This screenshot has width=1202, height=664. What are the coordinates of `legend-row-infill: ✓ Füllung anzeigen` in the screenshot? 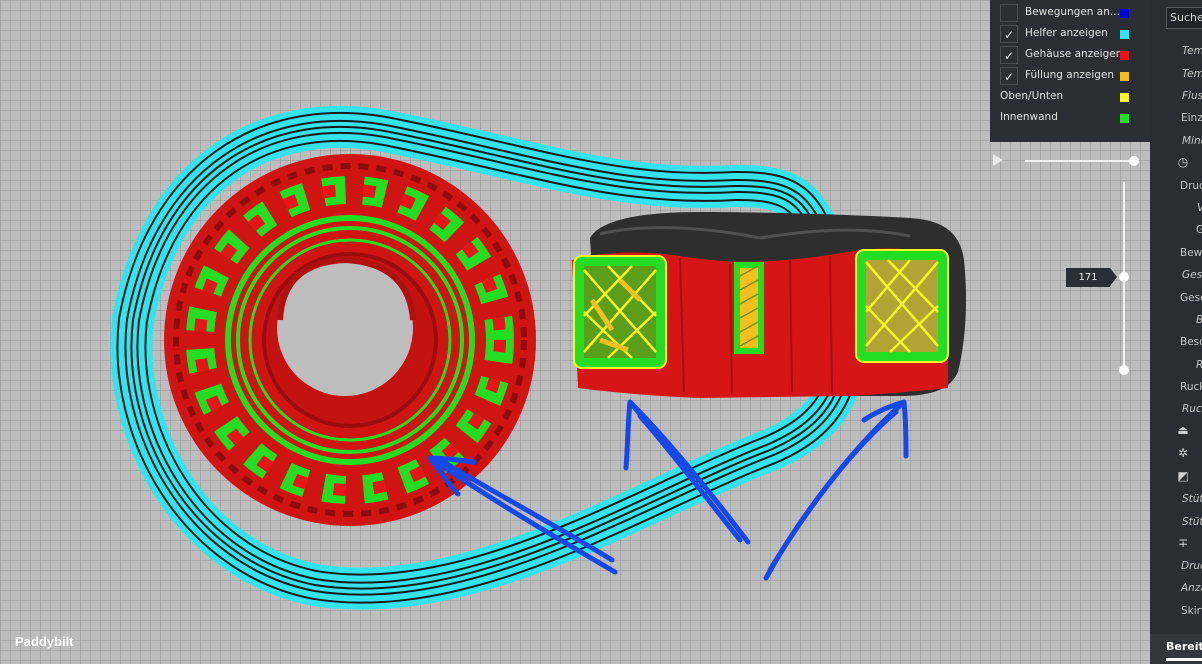 It's located at (1070, 77).